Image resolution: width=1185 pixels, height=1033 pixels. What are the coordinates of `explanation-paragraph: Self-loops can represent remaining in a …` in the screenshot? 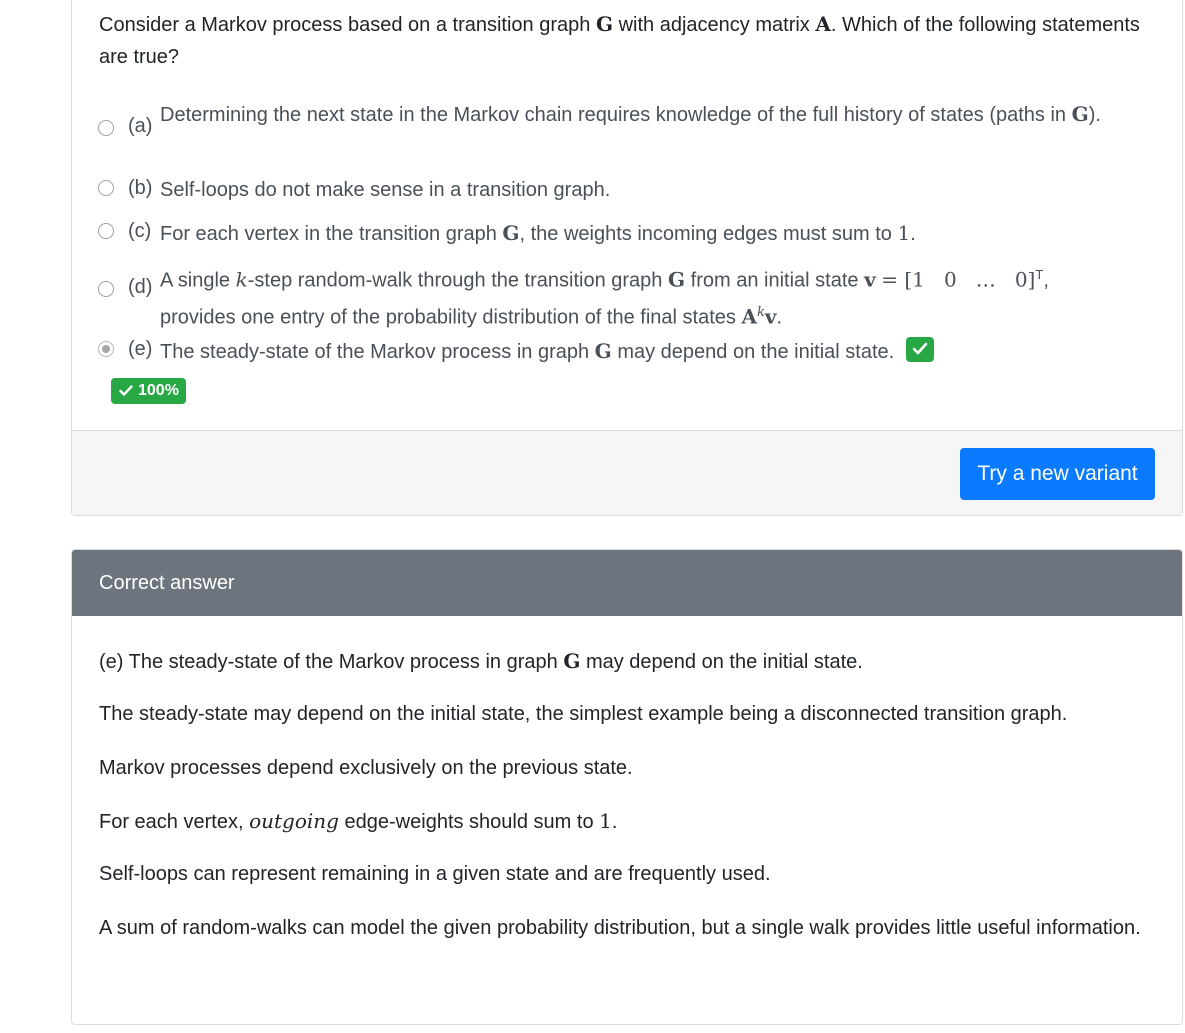 It's located at (435, 874).